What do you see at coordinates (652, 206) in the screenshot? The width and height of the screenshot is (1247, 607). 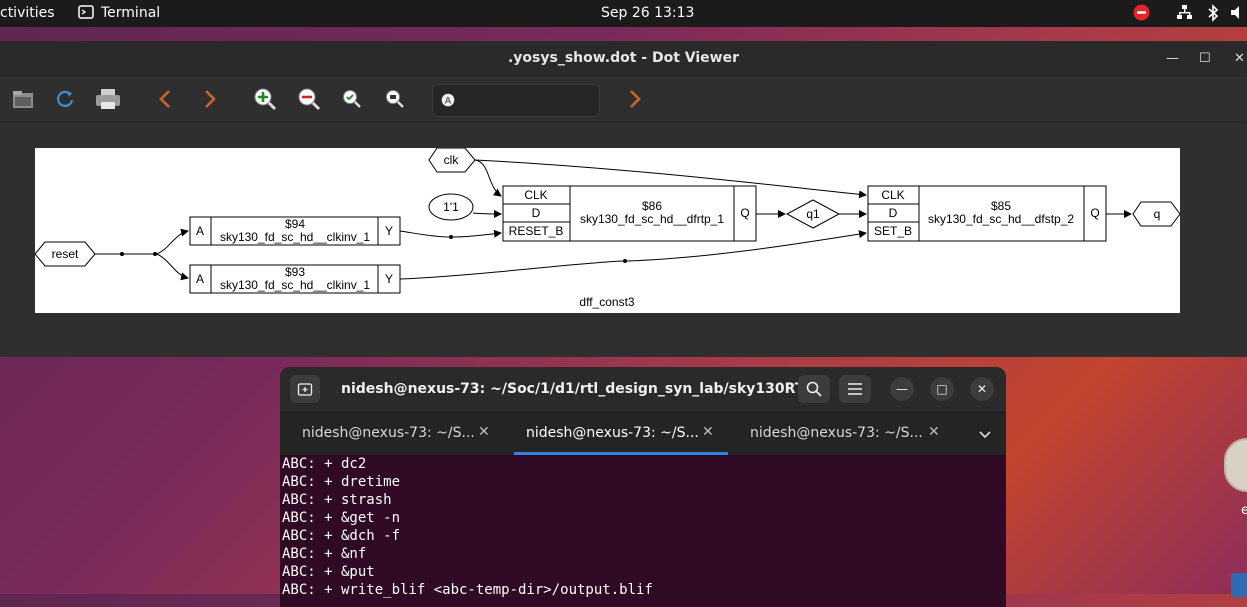 I see `cell-86-id: $86` at bounding box center [652, 206].